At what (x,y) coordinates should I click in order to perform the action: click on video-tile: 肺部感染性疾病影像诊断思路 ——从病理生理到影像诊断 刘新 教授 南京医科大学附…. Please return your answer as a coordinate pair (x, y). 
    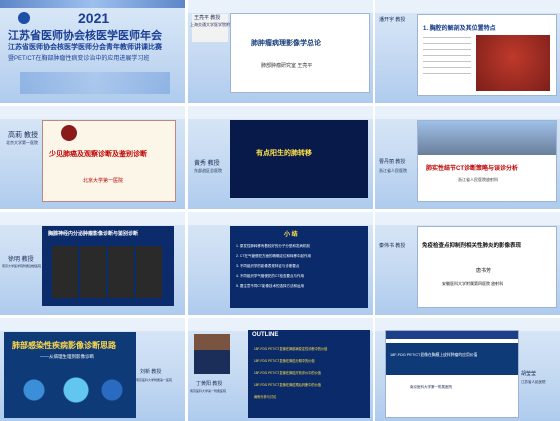
    Looking at the image, I should click on (92, 369).